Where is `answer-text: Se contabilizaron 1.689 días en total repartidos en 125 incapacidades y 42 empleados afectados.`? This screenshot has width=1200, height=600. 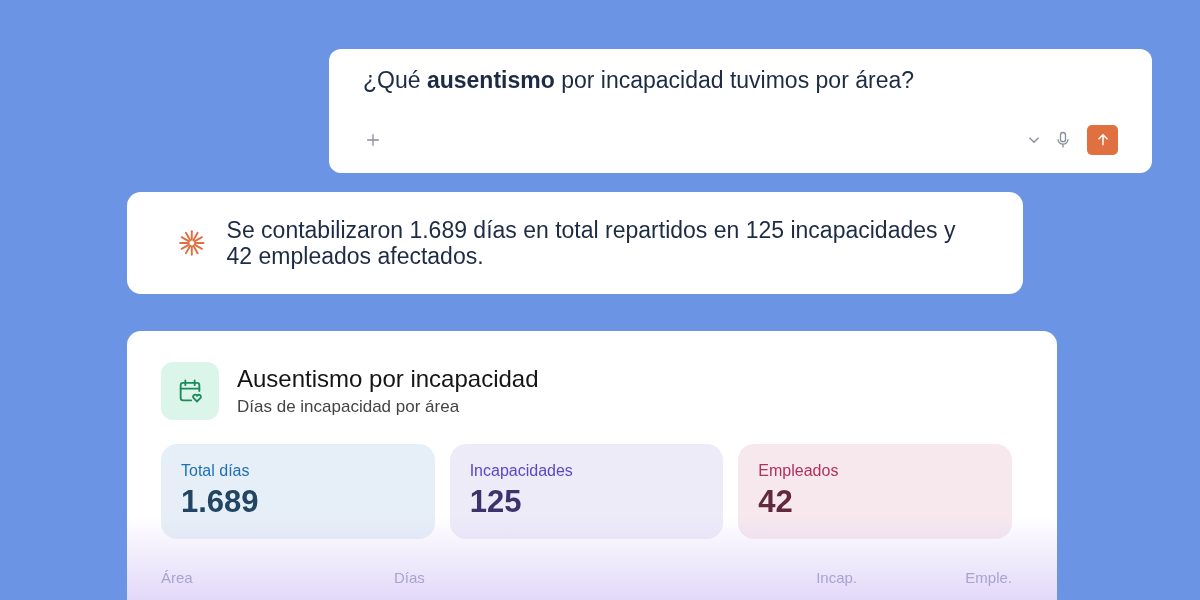 answer-text: Se contabilizaron 1.689 días en total repartidos en 125 incapacidades y 42 empleados afectados. is located at coordinates (591, 243).